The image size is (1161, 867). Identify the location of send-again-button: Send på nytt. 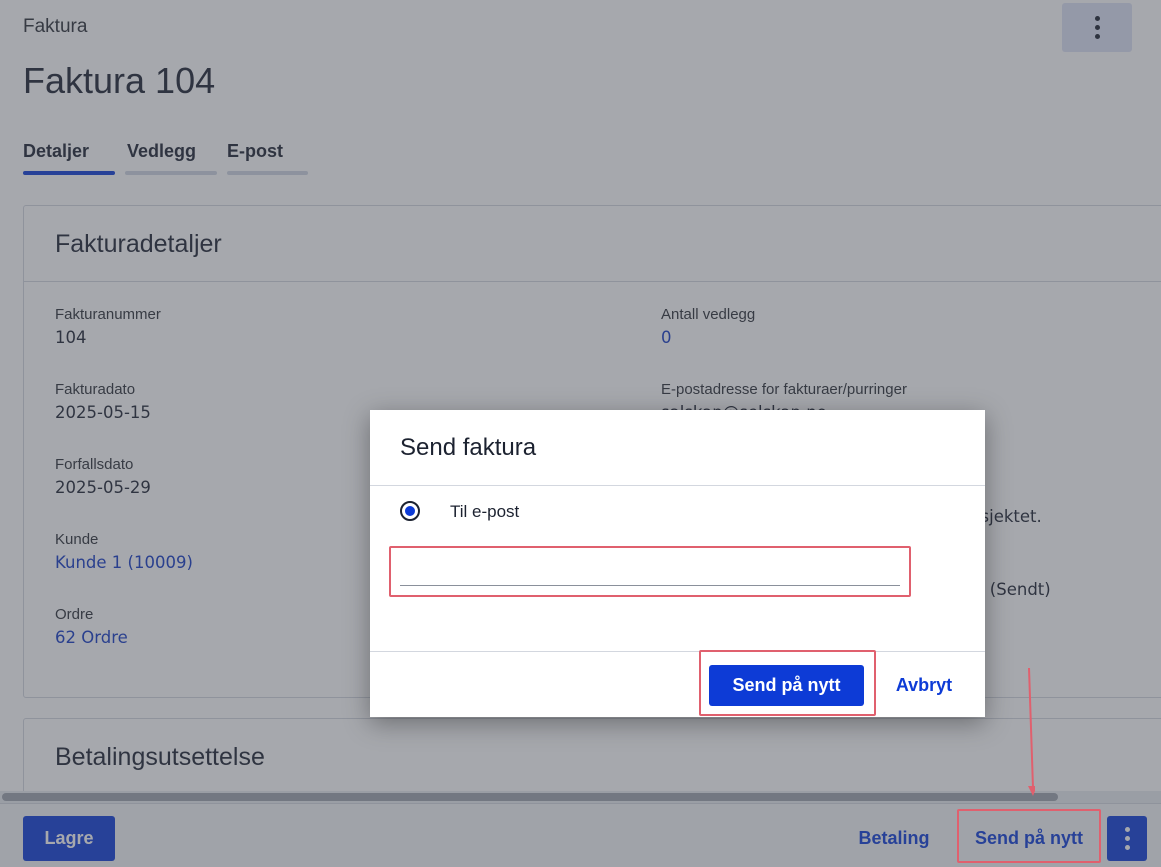
(786, 685).